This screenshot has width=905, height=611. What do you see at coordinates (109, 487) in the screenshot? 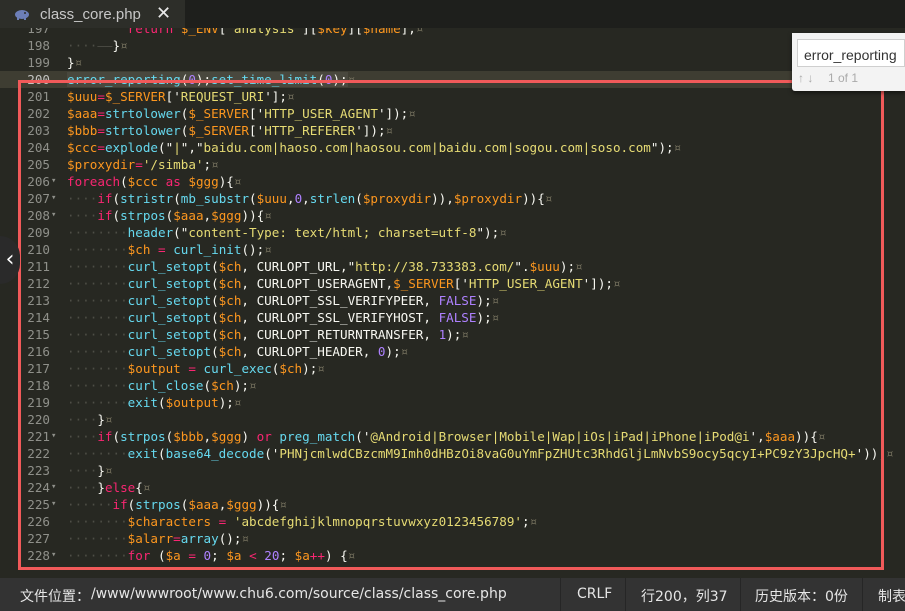
I see `code-text: ····}else{¤` at bounding box center [109, 487].